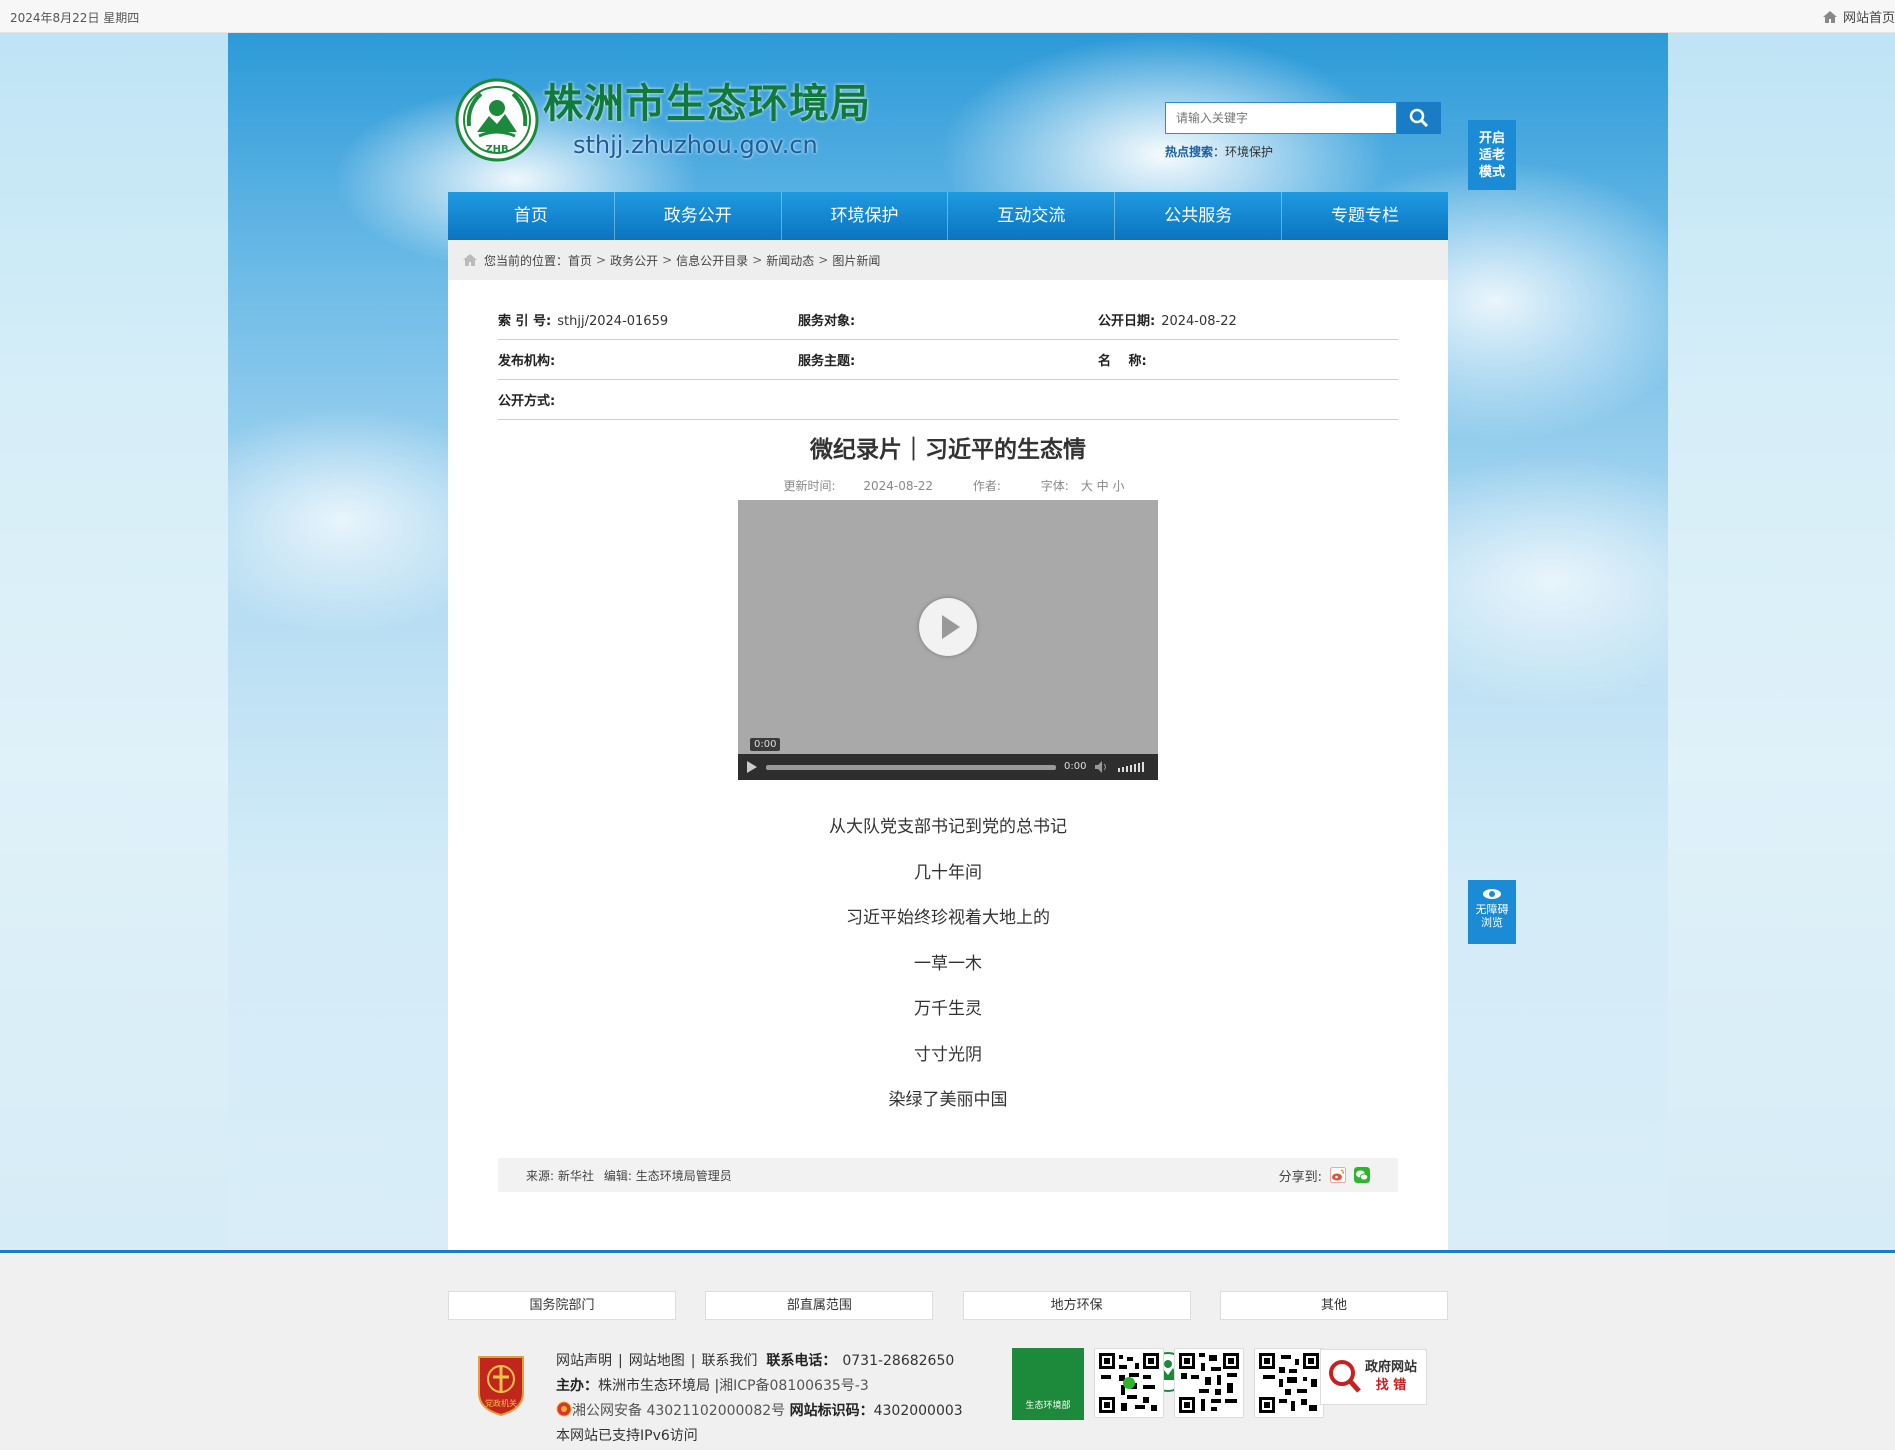  What do you see at coordinates (948, 485) in the screenshot?
I see `article-info: 更新时间: 2024-08-22 作者: 字体: 大 中 小` at bounding box center [948, 485].